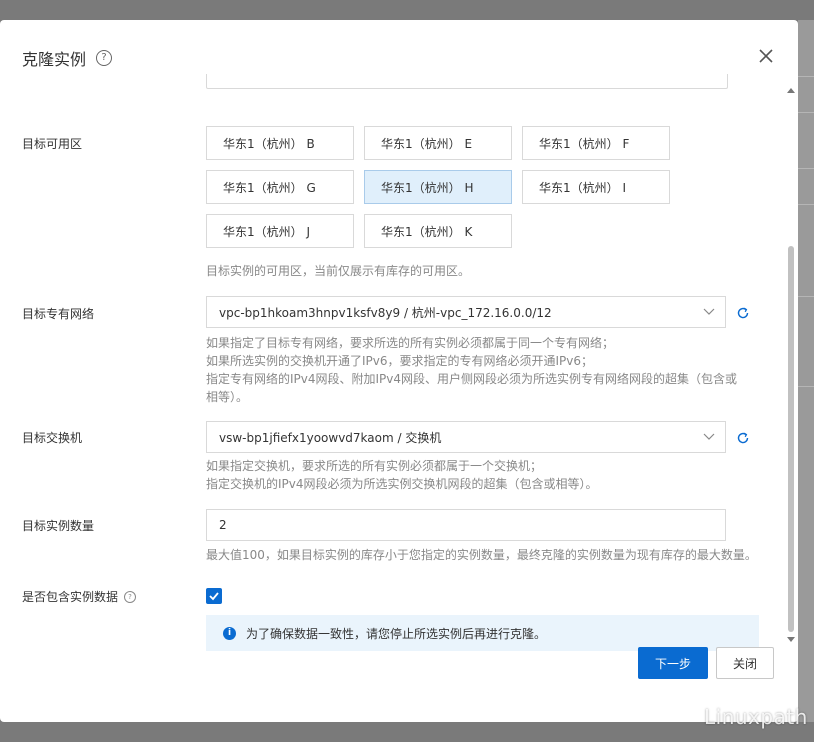 The width and height of the screenshot is (814, 742). I want to click on vpc-label: 目标专有网络, so click(58, 314).